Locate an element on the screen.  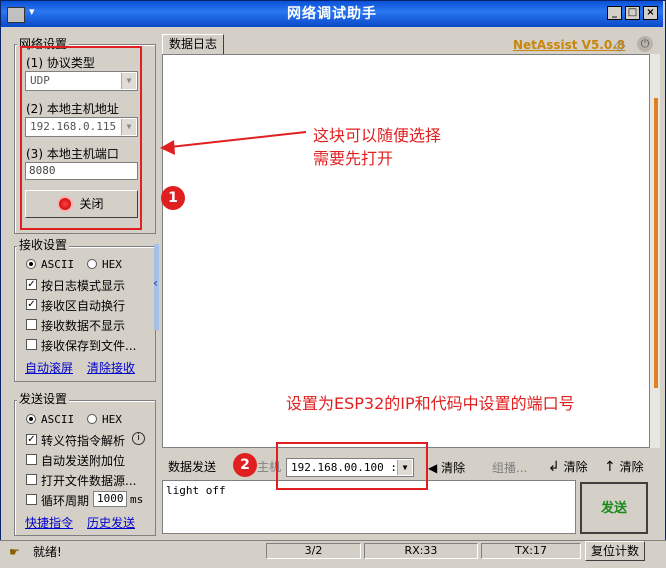
log-scrollbar-thumb is located at coordinates (656, 243).